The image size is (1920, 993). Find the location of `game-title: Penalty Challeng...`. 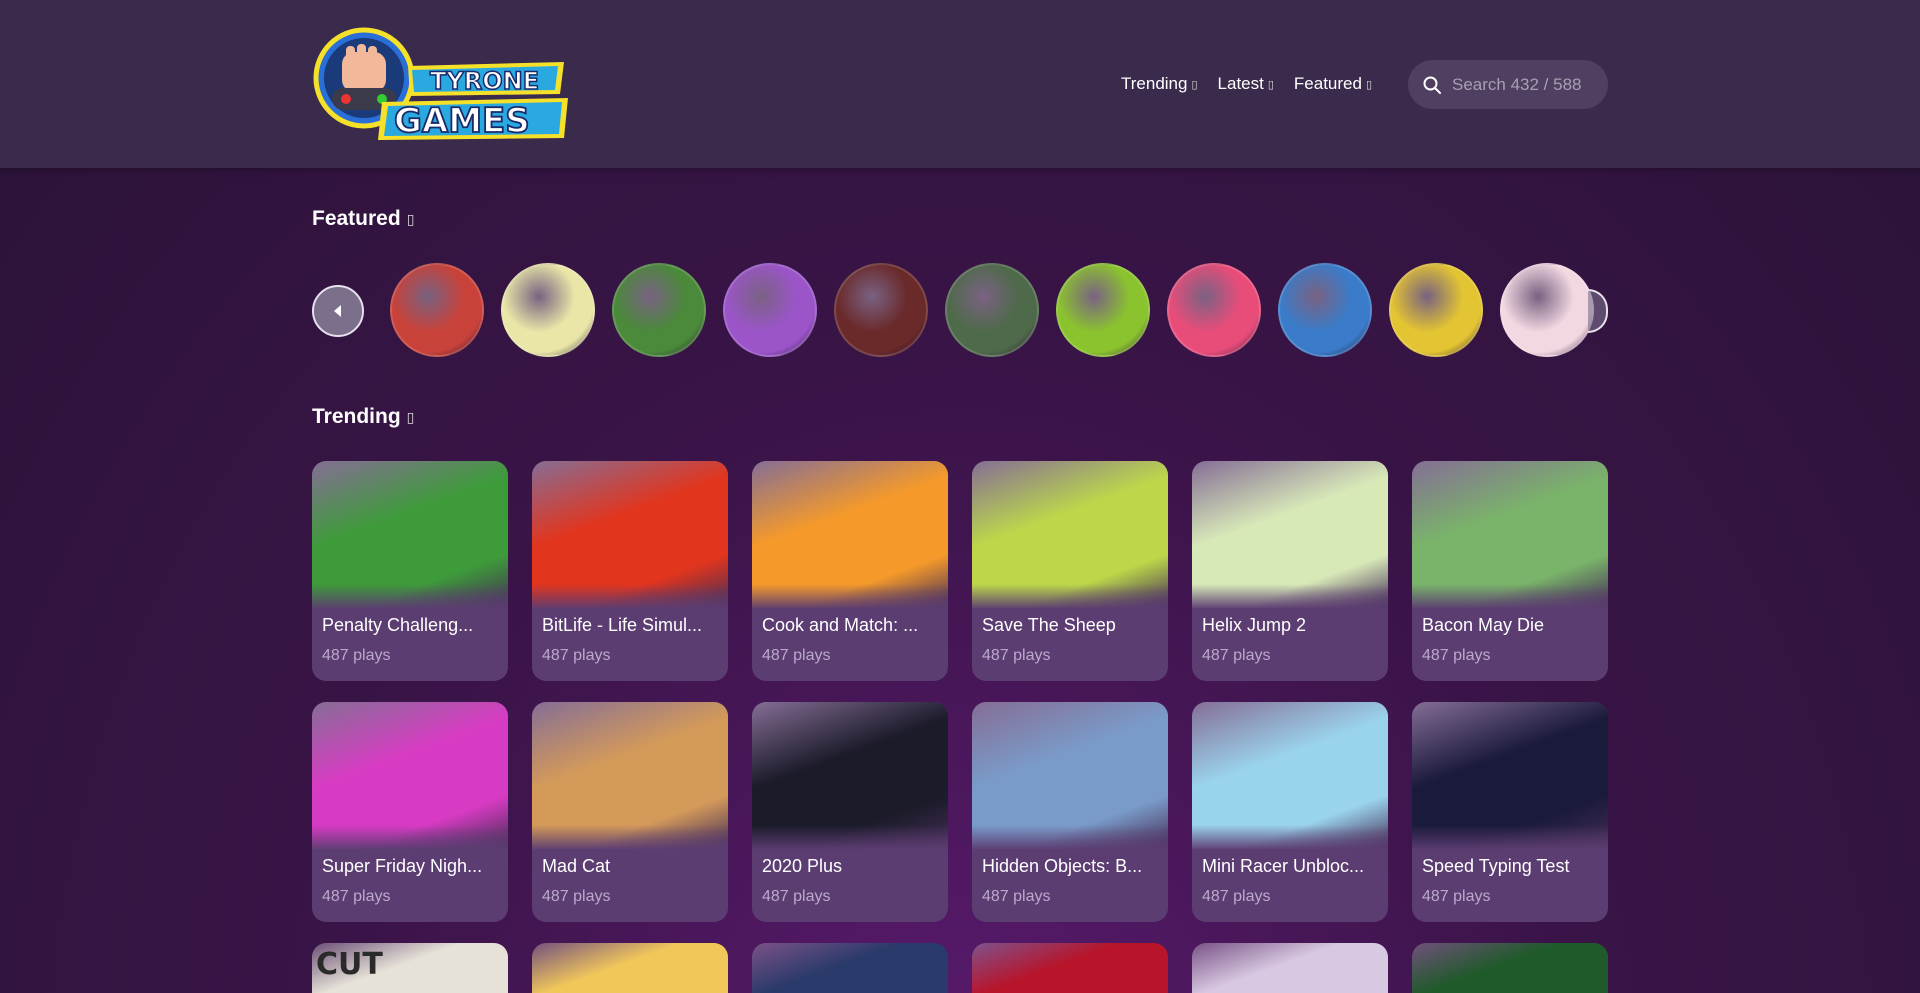

game-title: Penalty Challeng... is located at coordinates (398, 625).